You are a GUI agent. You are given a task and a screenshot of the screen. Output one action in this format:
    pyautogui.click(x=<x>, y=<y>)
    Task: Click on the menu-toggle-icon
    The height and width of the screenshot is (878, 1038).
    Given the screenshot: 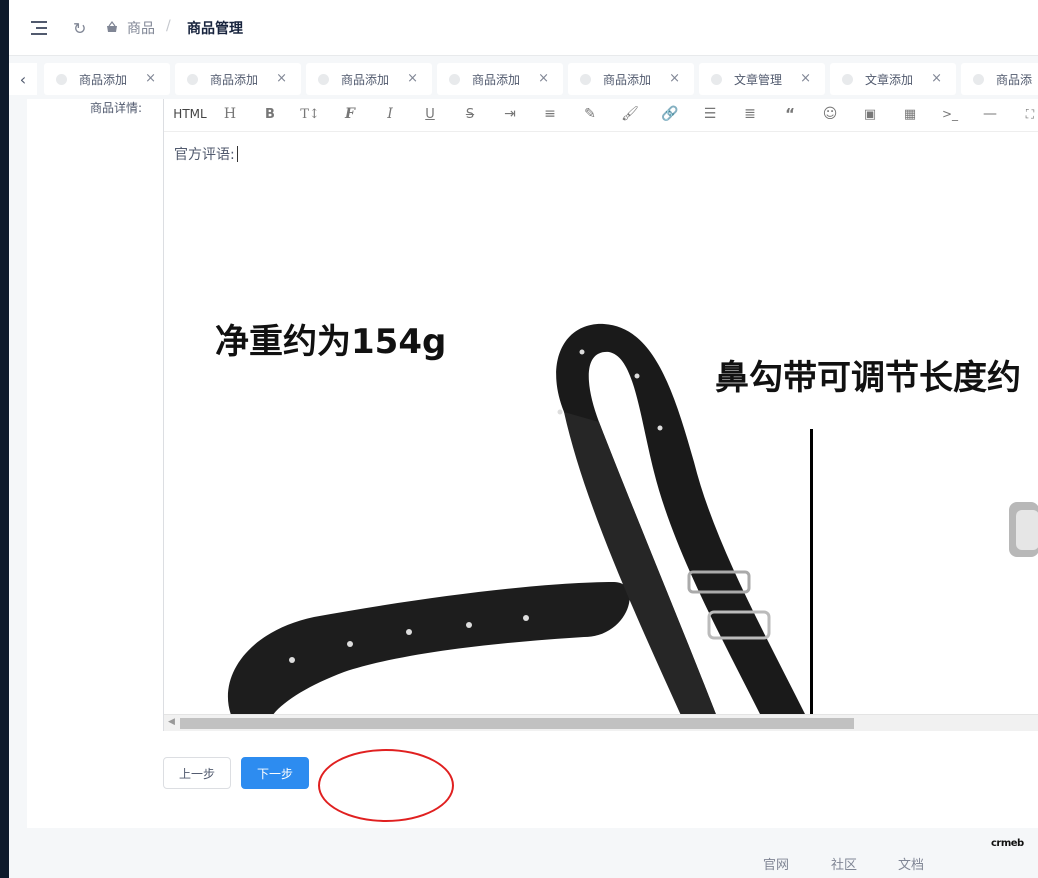 What is the action you would take?
    pyautogui.click(x=39, y=28)
    